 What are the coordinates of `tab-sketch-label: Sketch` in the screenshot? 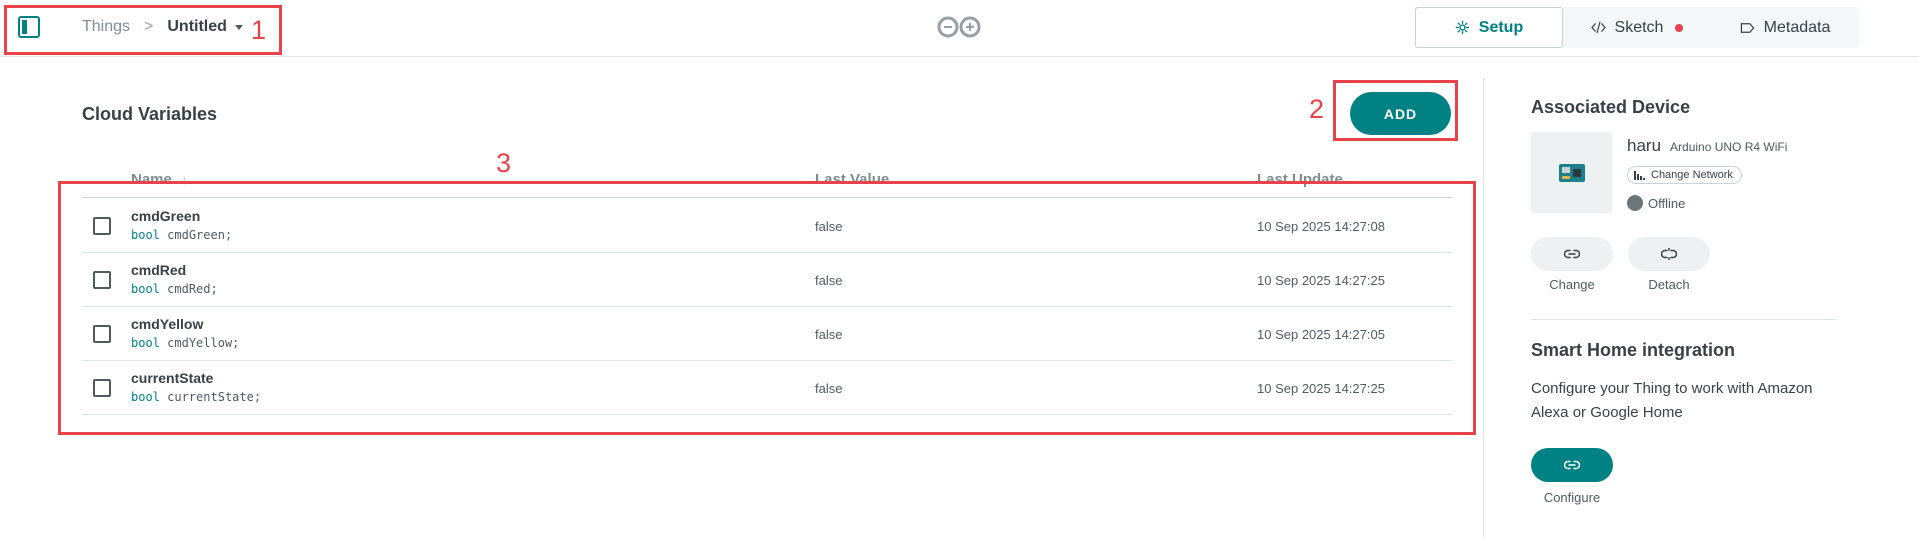 It's located at (1639, 27).